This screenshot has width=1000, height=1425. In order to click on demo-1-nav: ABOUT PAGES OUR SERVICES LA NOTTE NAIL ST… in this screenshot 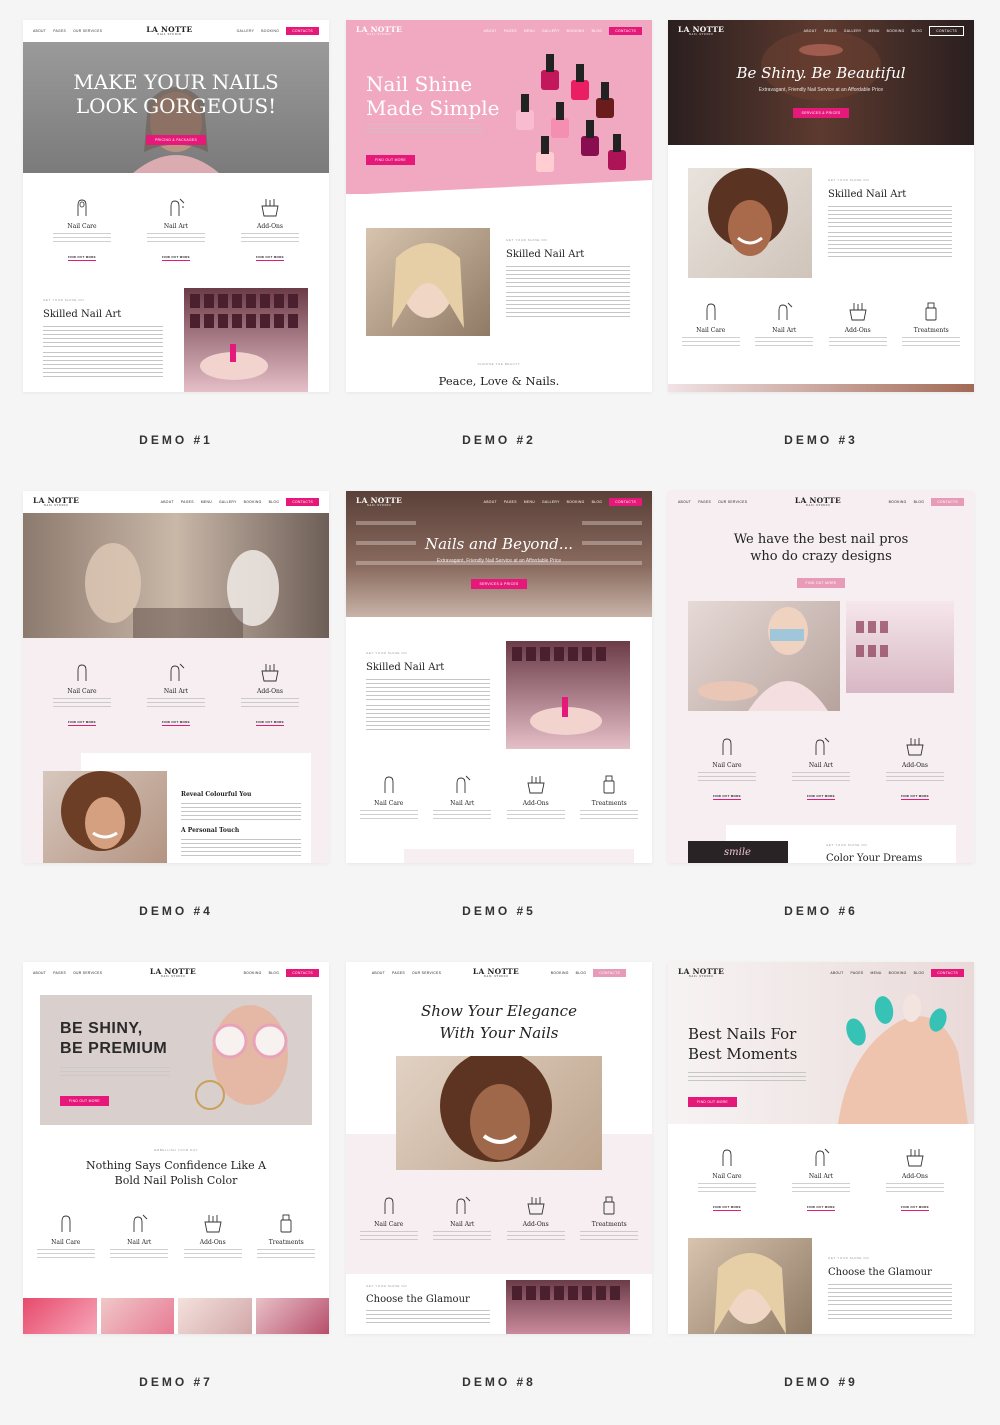, I will do `click(176, 31)`.